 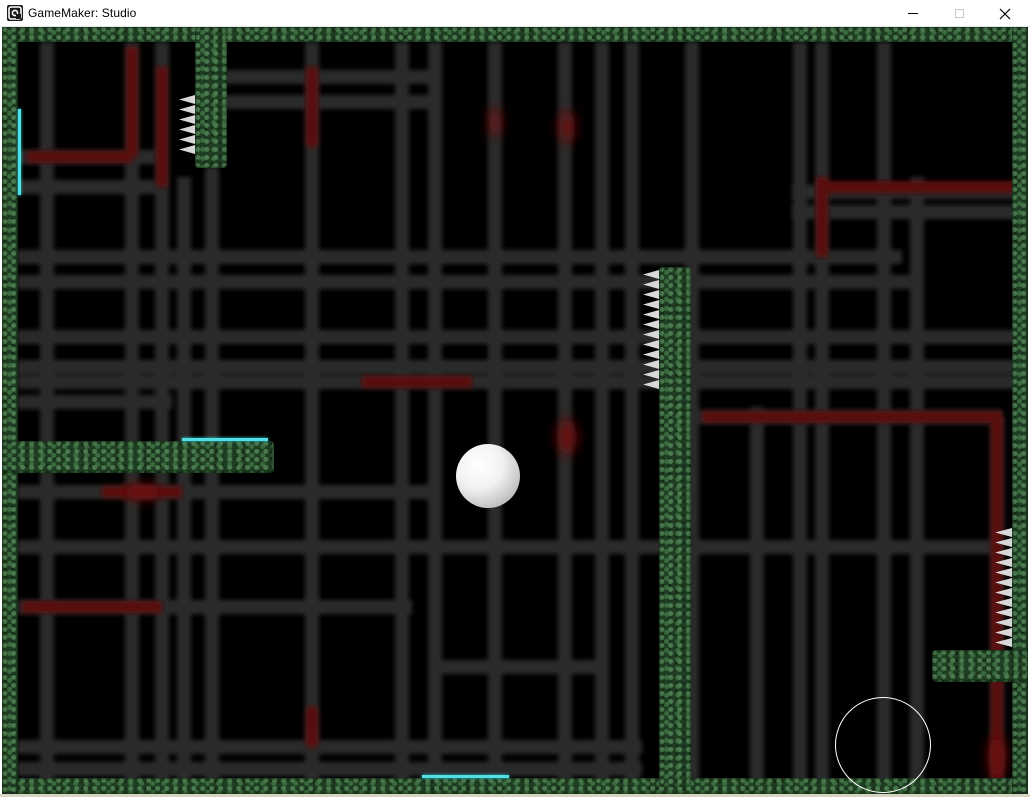 I want to click on wall-top-pillar, so click(x=211, y=97).